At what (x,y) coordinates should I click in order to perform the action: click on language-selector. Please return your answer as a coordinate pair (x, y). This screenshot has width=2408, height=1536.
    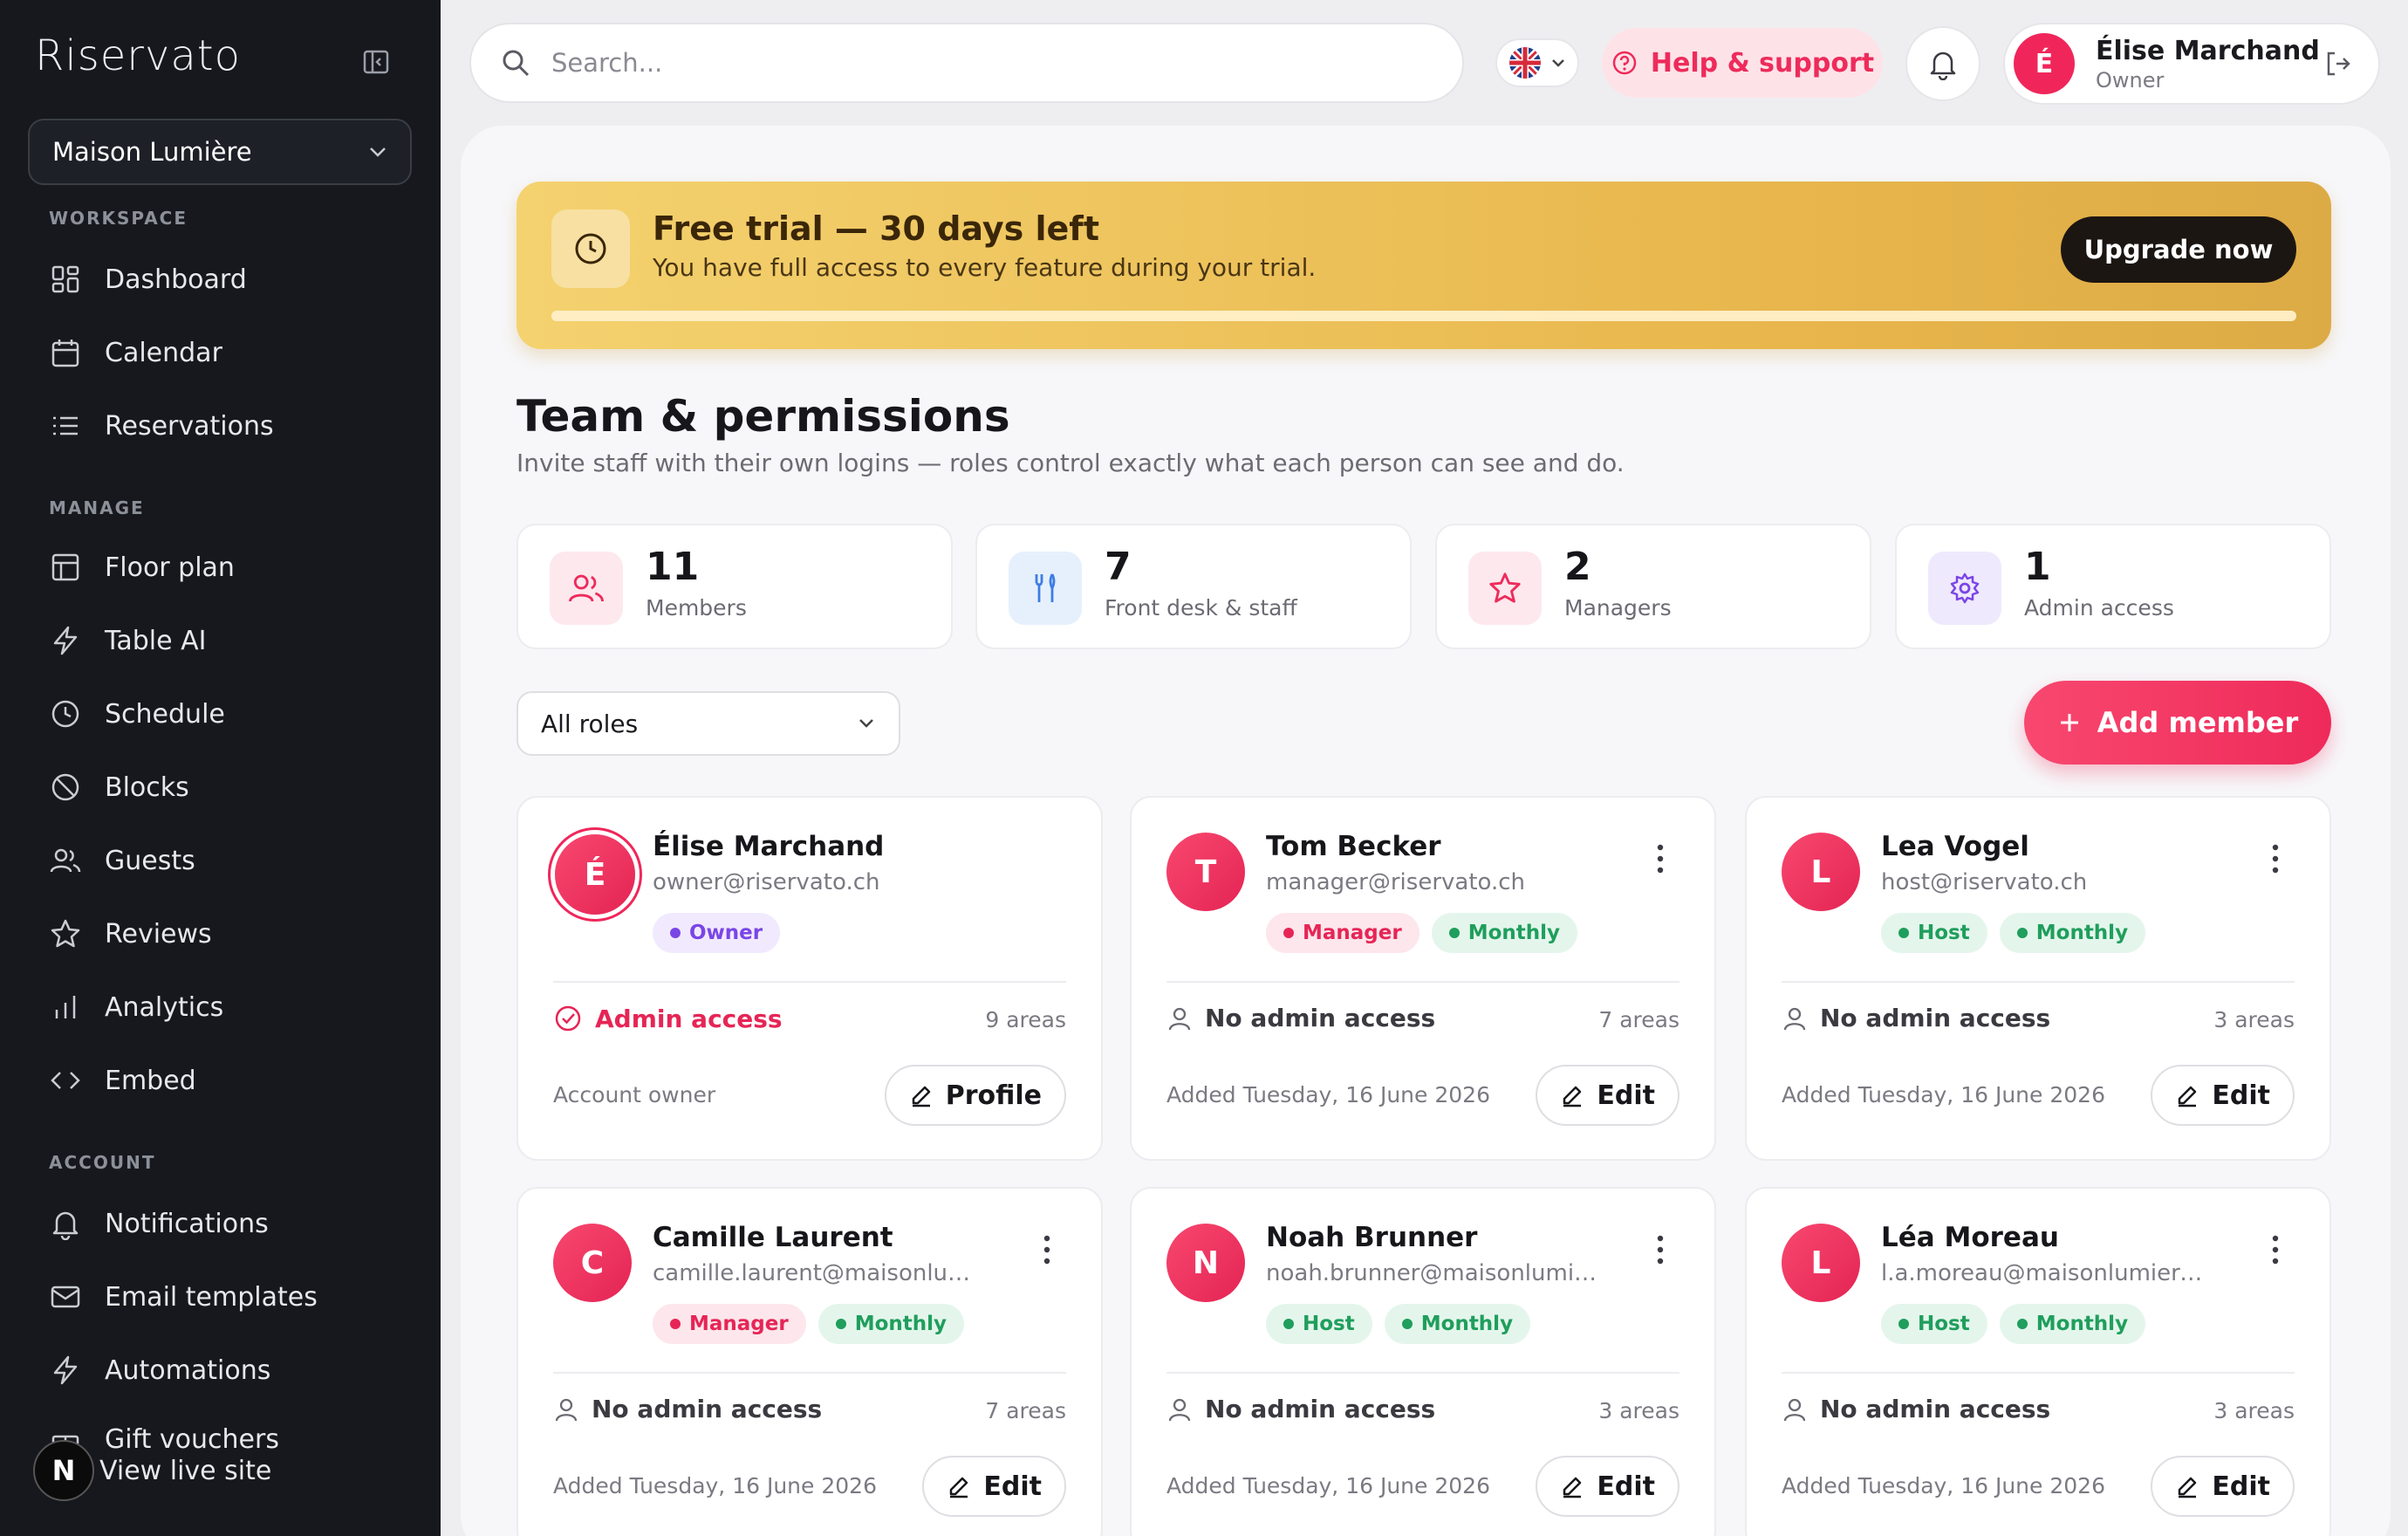
    Looking at the image, I should click on (1537, 62).